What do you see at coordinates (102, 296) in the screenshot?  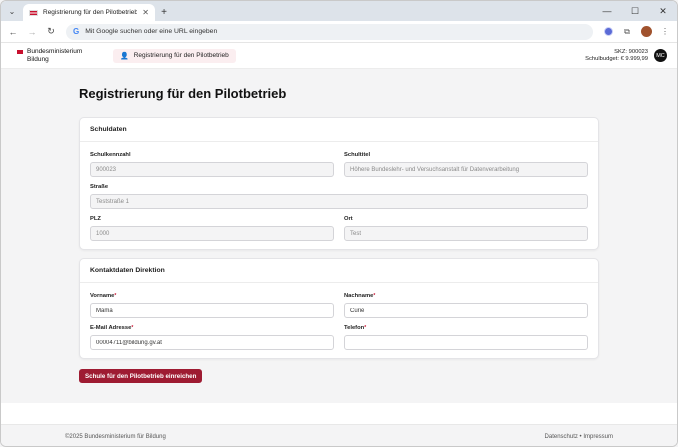 I see `vorname-label: Vorname` at bounding box center [102, 296].